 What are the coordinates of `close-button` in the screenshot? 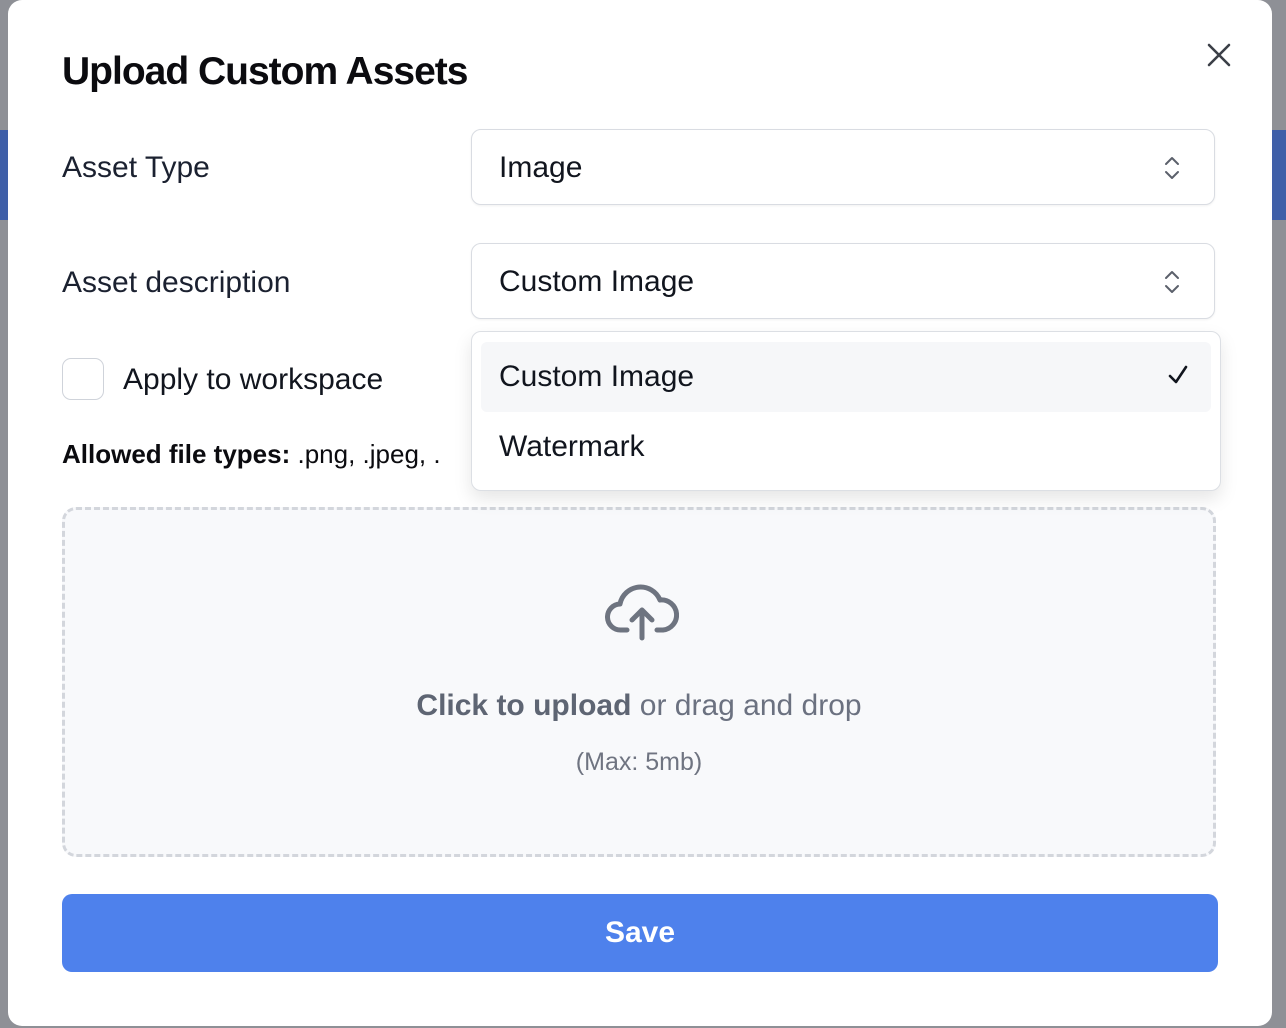 It's located at (1219, 55).